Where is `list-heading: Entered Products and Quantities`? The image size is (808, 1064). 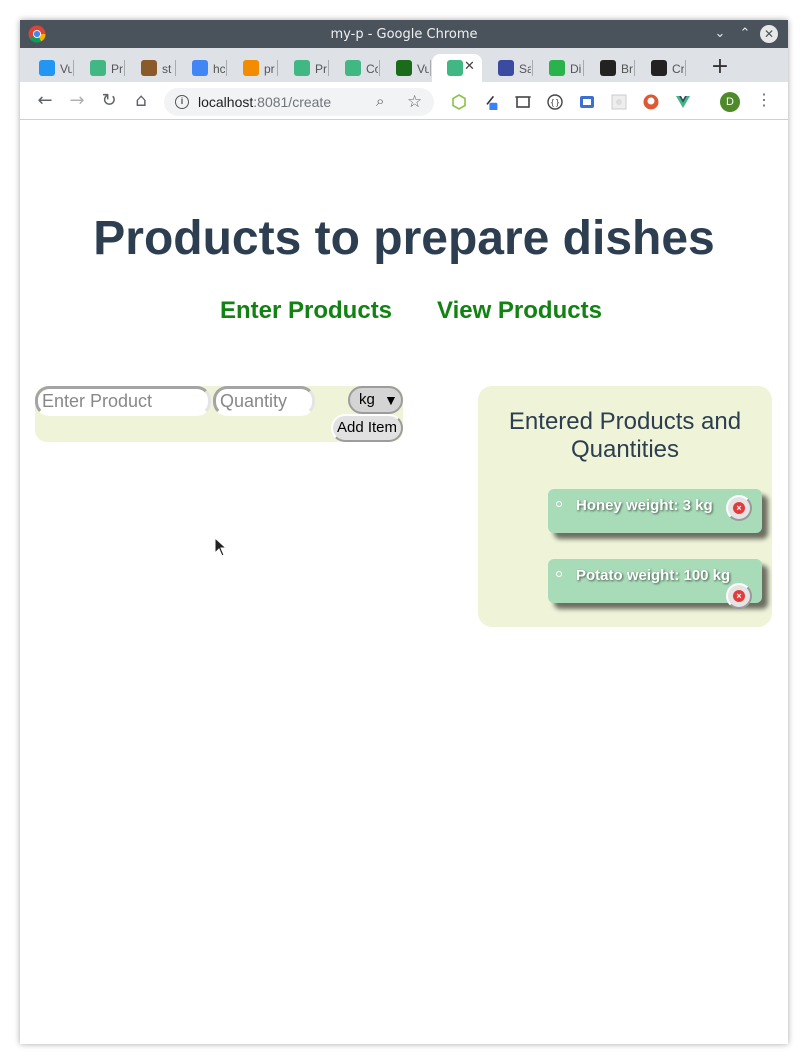
list-heading: Entered Products and Quantities is located at coordinates (625, 435).